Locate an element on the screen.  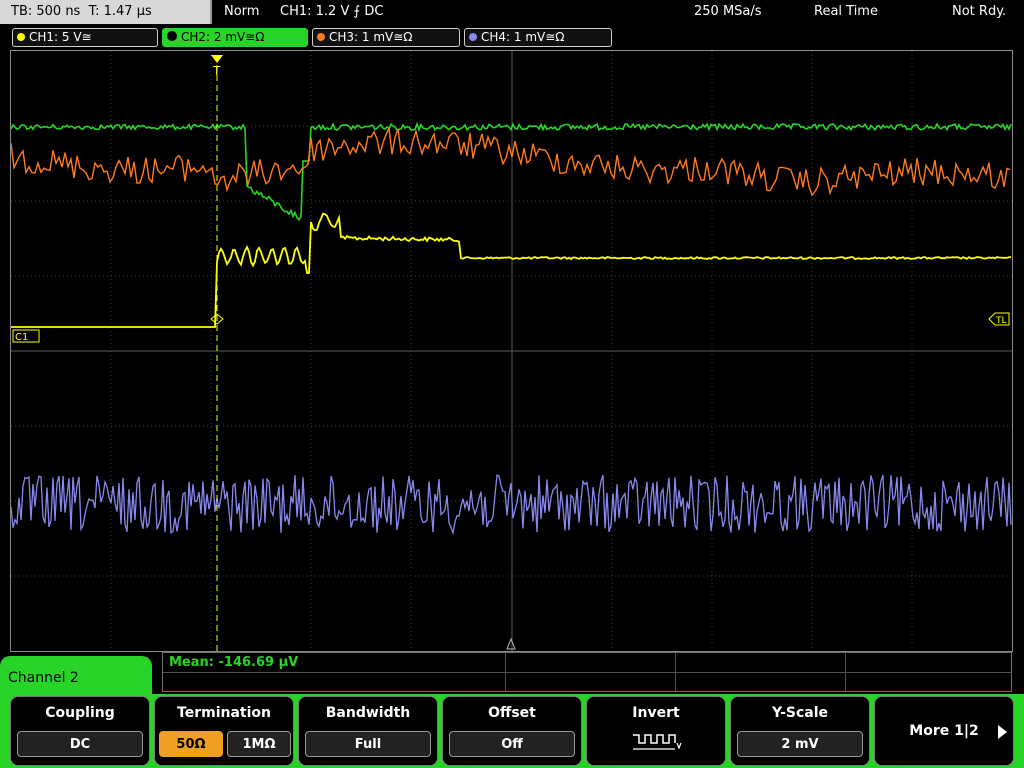
yscale-softkey: Y-Scale 2 mV is located at coordinates (800, 731).